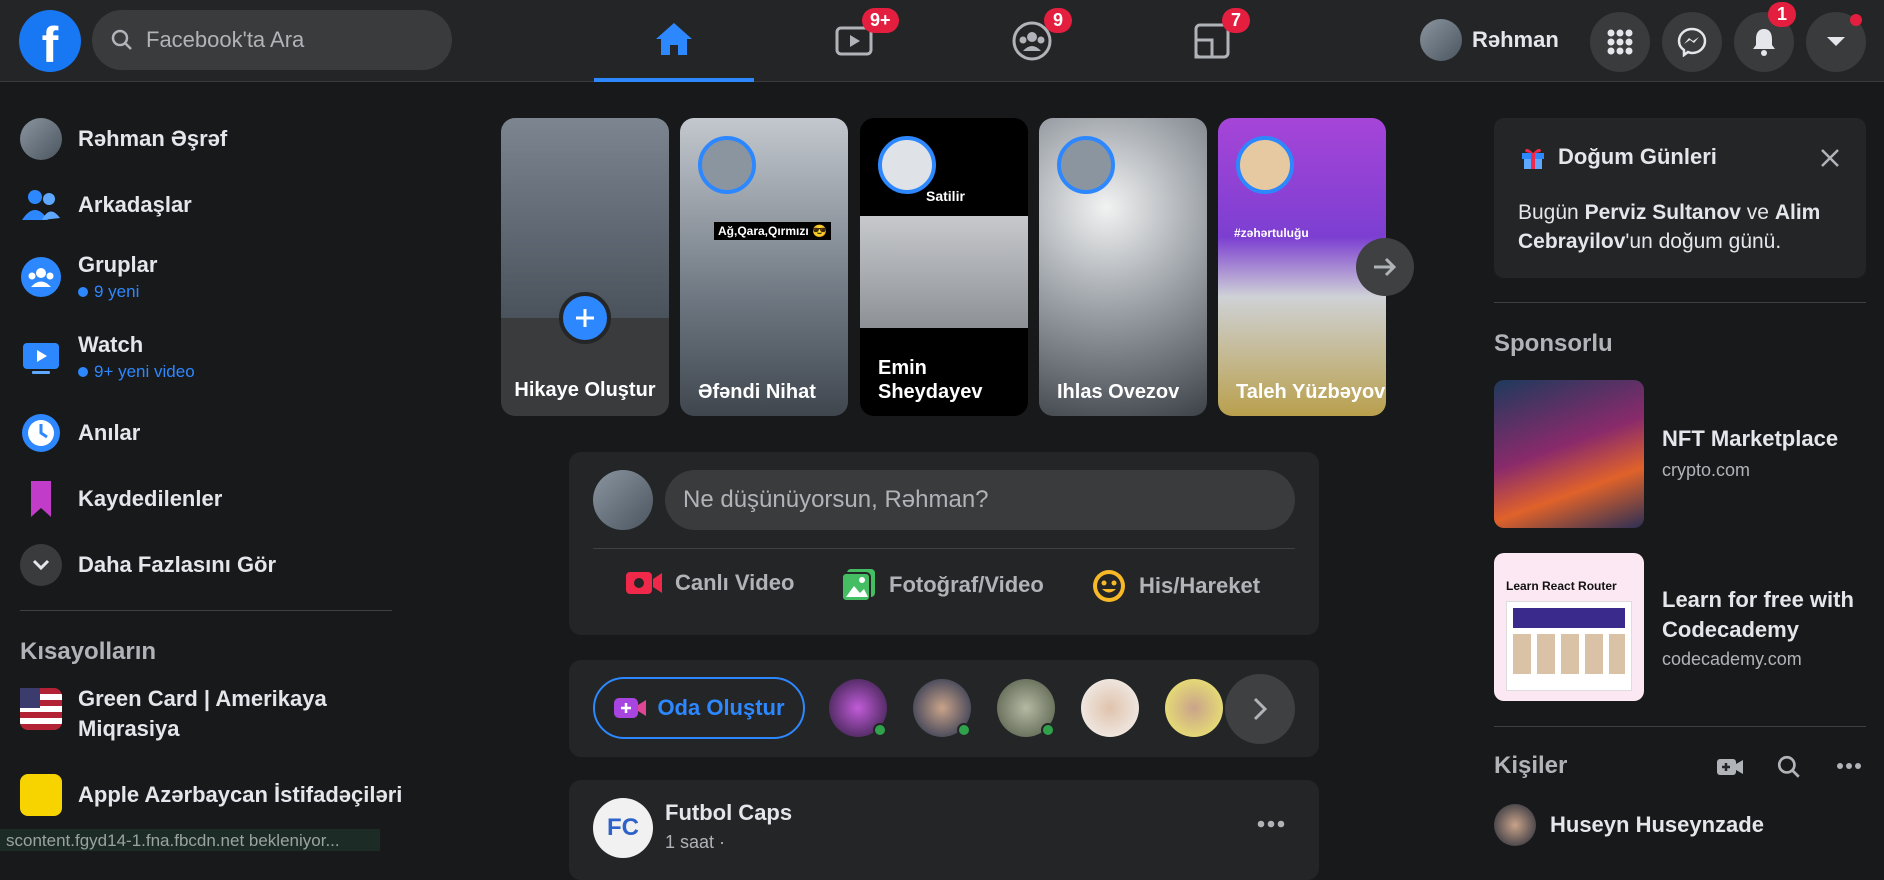 The width and height of the screenshot is (1884, 880). What do you see at coordinates (944, 267) in the screenshot?
I see `story-card: Satilir Emin Sheydayev` at bounding box center [944, 267].